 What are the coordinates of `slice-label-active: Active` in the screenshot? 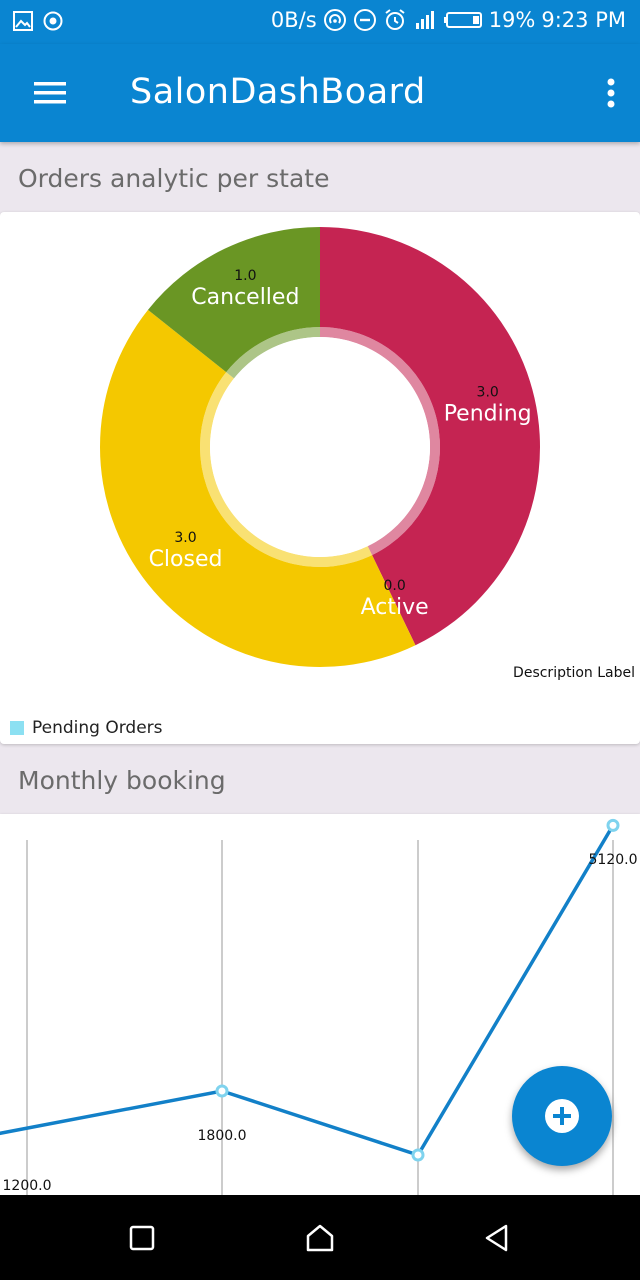 It's located at (395, 607).